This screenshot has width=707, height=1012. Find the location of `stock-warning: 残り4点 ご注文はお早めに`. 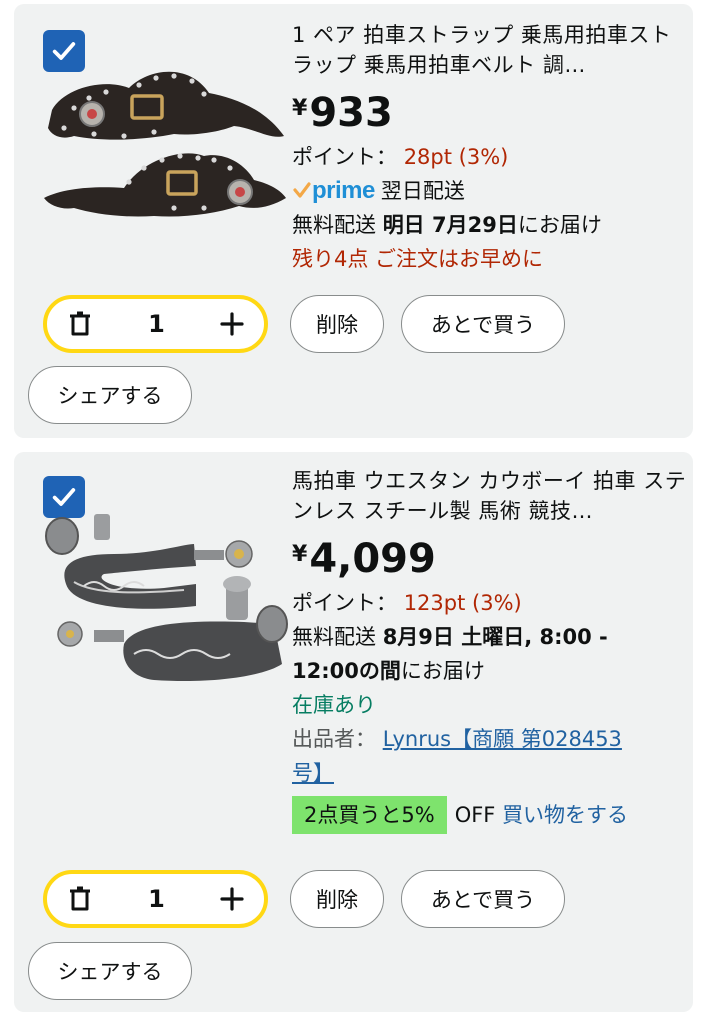

stock-warning: 残り4点 ご注文はお早めに is located at coordinates (418, 259).